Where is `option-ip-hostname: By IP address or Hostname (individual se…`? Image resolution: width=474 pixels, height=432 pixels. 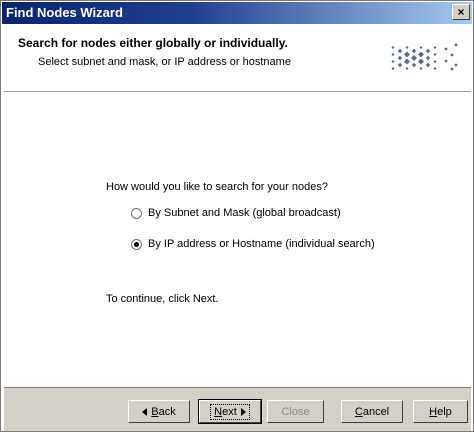
option-ip-hostname: By IP address or Hostname (individual se… is located at coordinates (253, 244).